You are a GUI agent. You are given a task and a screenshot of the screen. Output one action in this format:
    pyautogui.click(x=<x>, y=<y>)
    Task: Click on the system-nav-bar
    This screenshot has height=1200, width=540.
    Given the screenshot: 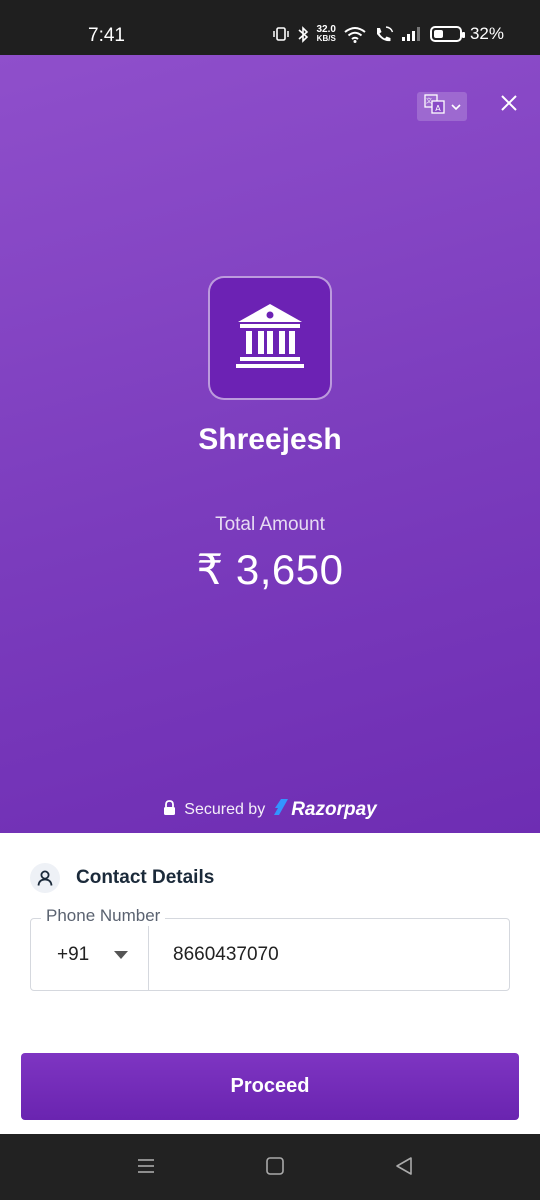 What is the action you would take?
    pyautogui.click(x=270, y=1167)
    